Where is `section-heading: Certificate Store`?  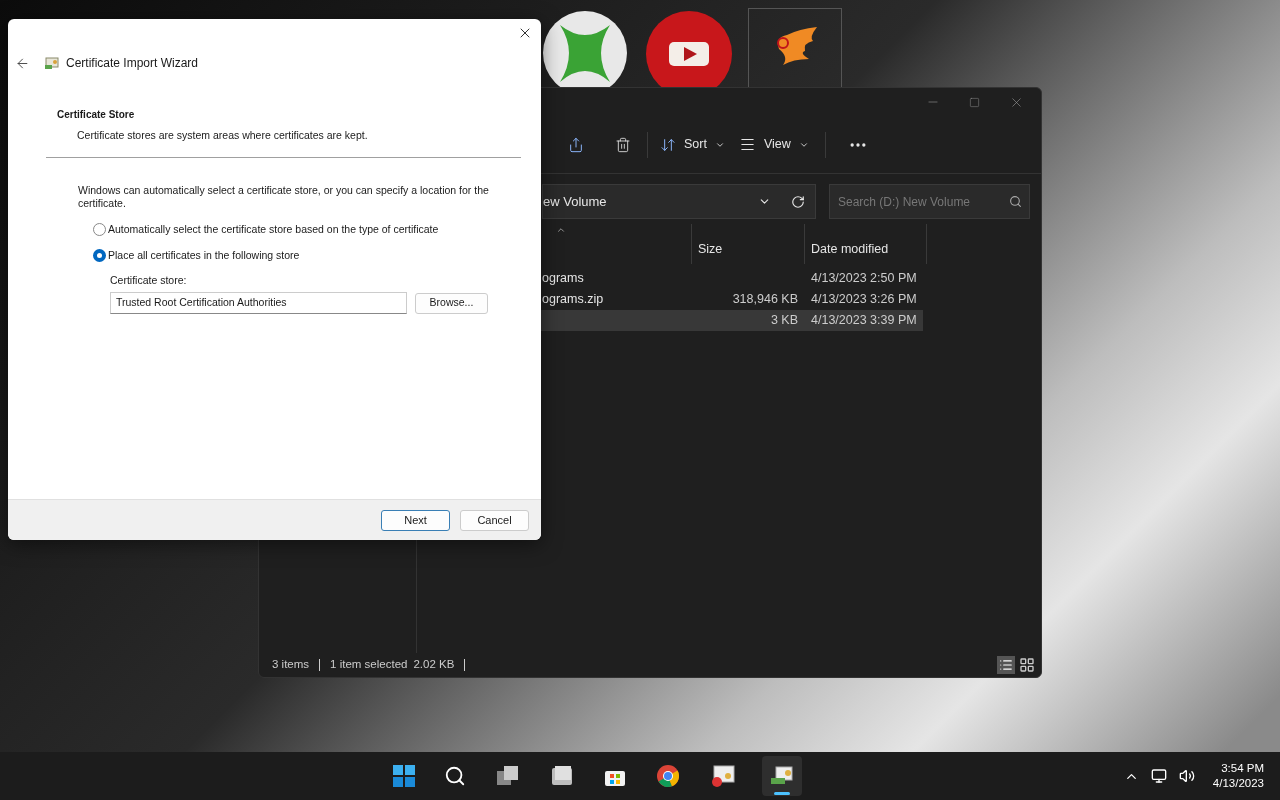
section-heading: Certificate Store is located at coordinates (96, 115).